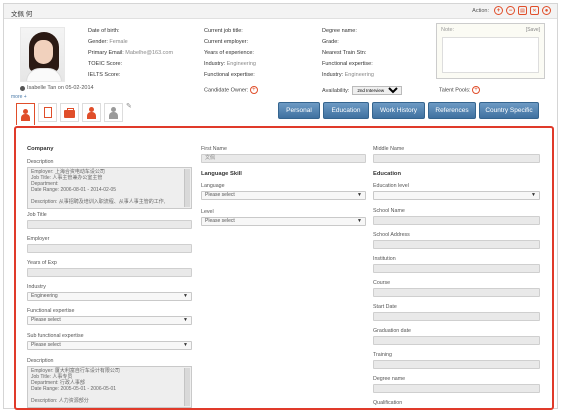  What do you see at coordinates (456, 388) in the screenshot?
I see `degree-name-input` at bounding box center [456, 388].